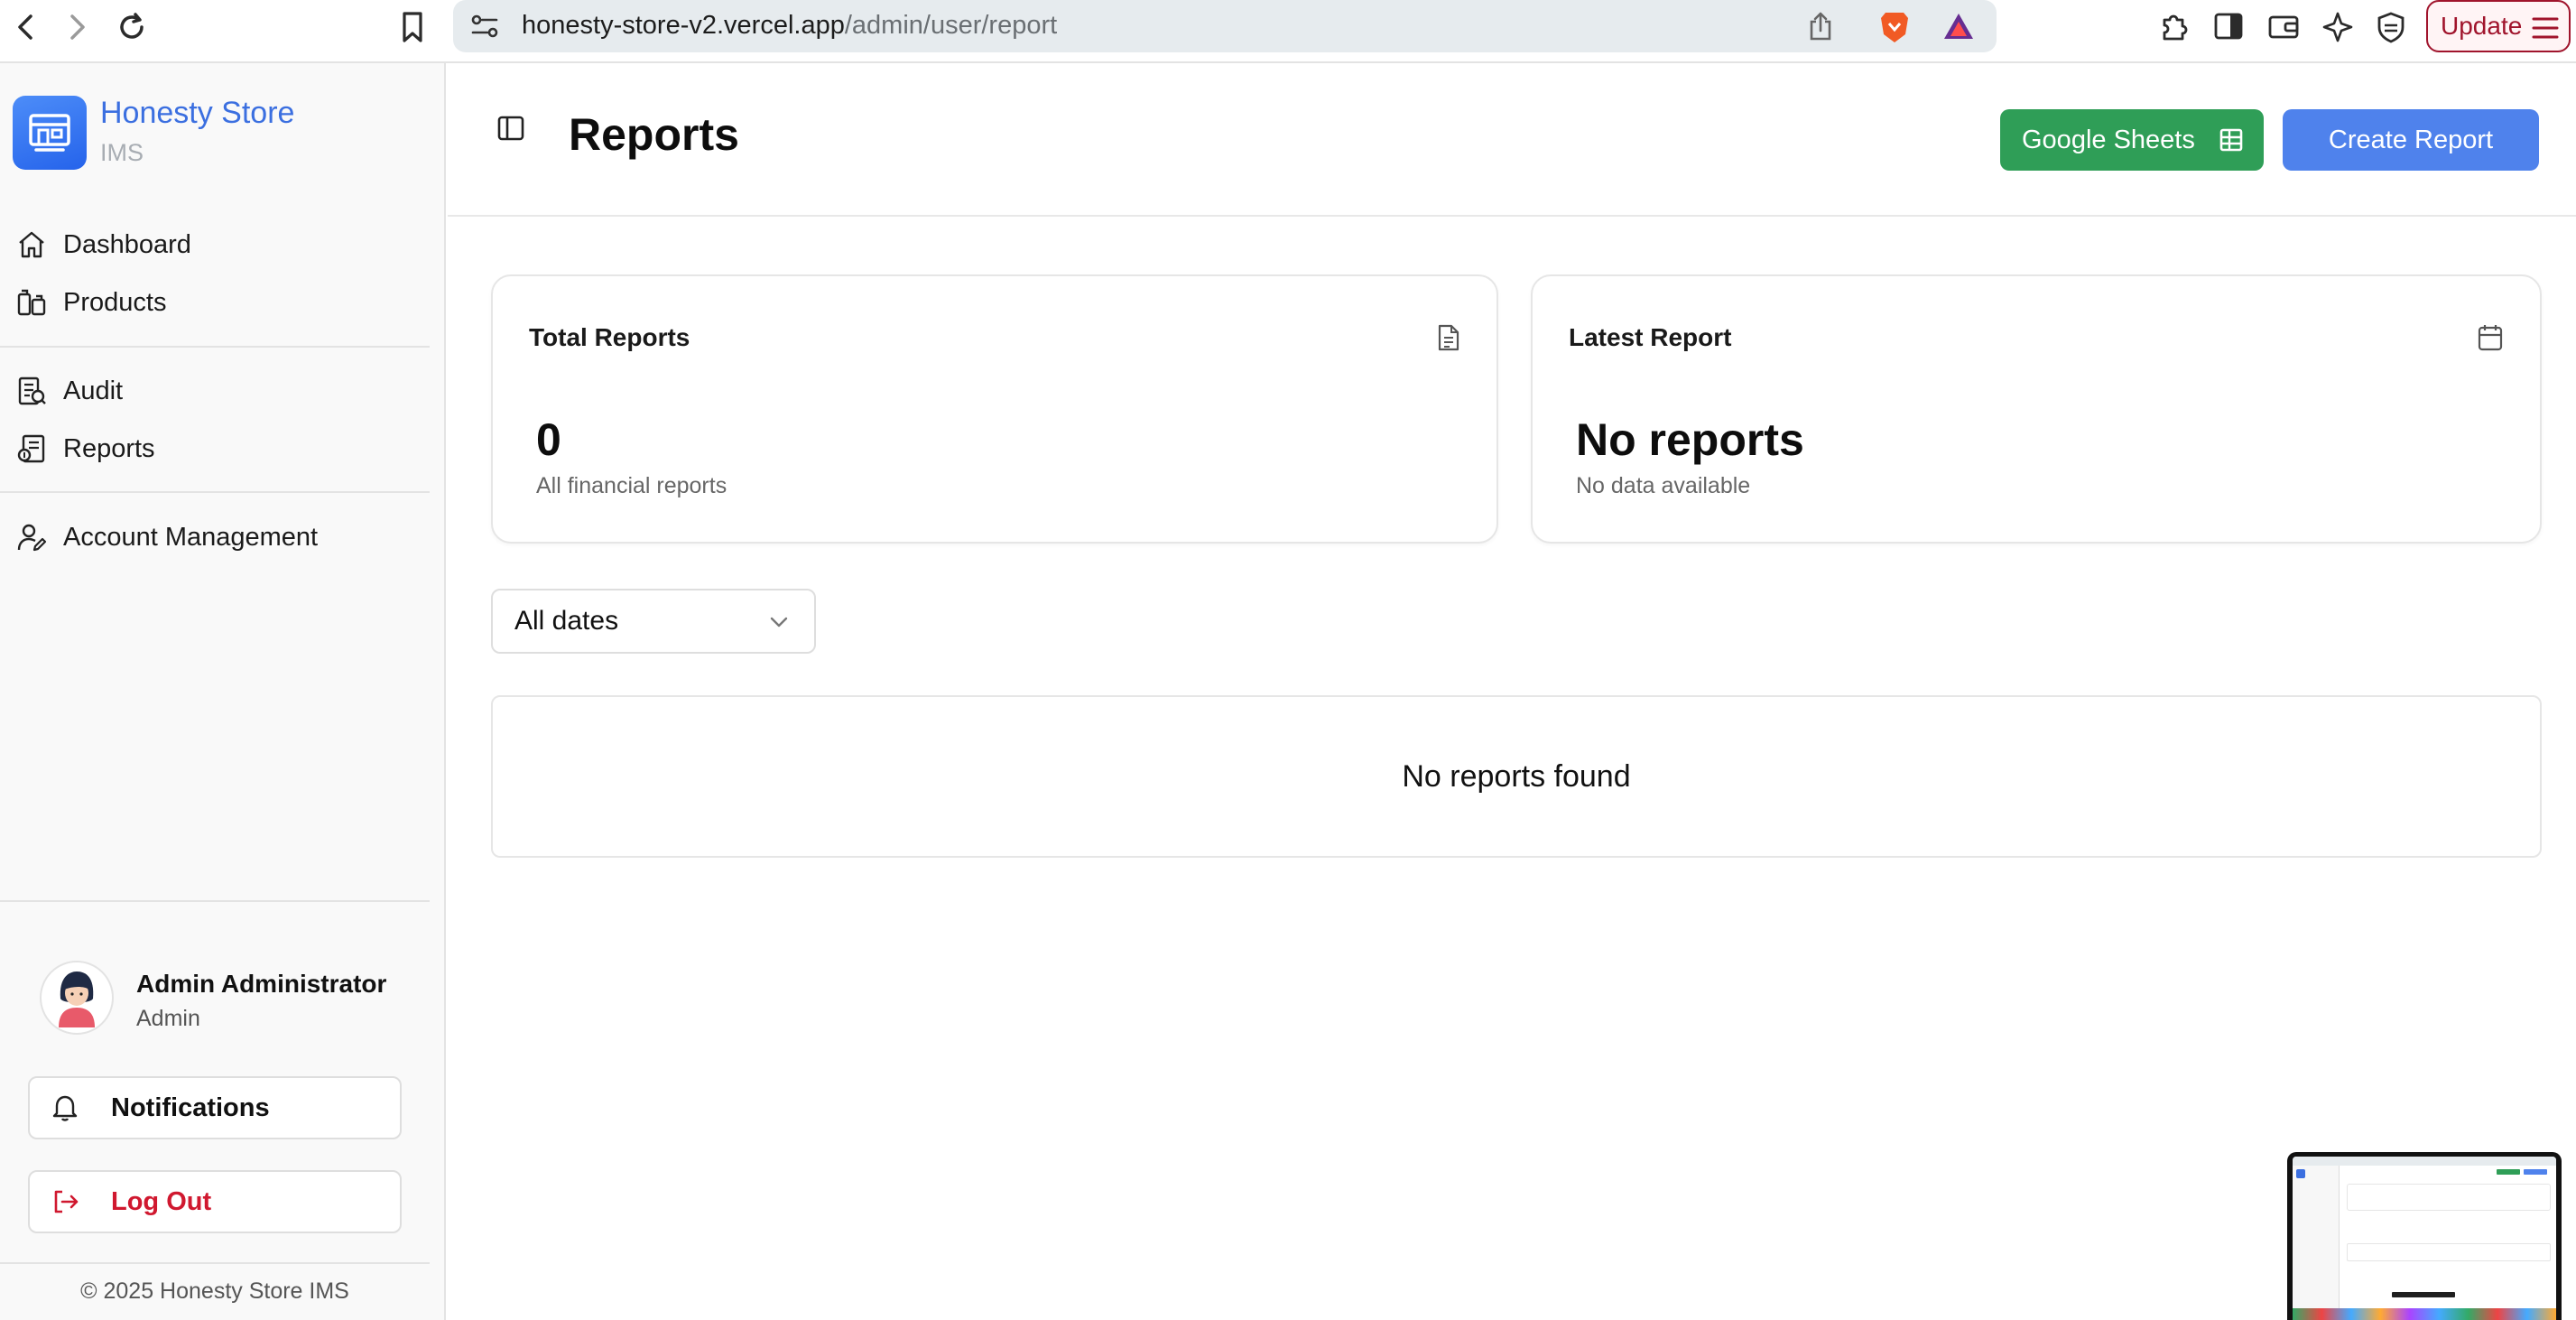  Describe the element at coordinates (1663, 486) in the screenshot. I see `card-subtitle: No data available` at that location.